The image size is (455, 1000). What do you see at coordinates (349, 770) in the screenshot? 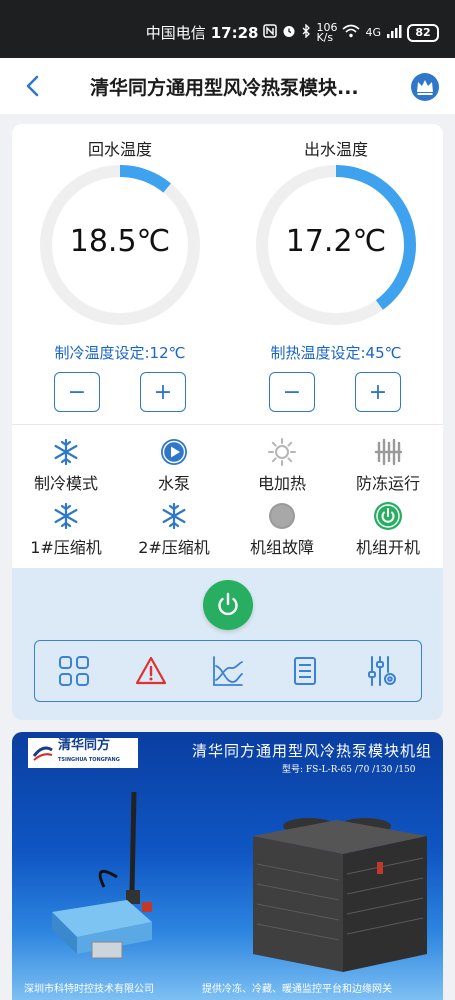
I see `banner-model: 型号: FS-L-R-65 /70 /130 /150` at bounding box center [349, 770].